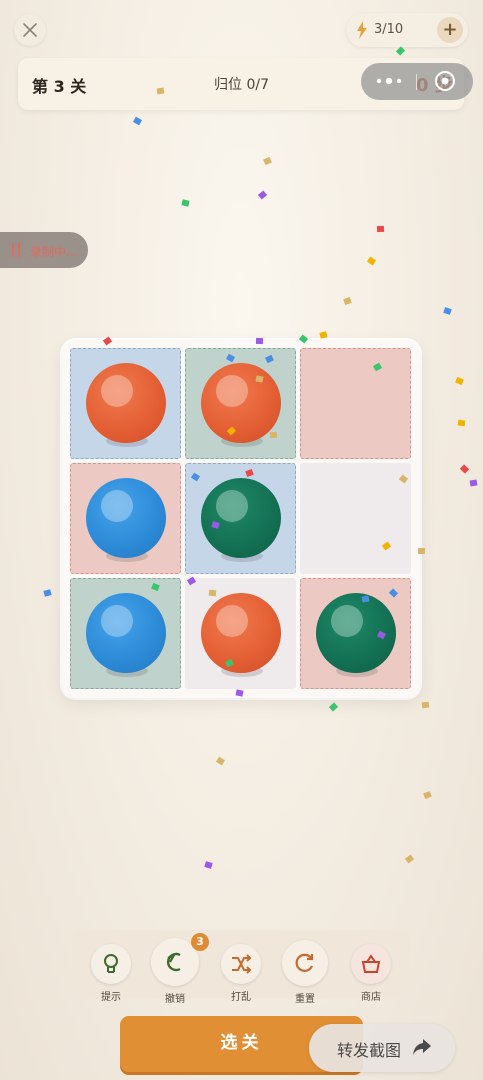  I want to click on reset-label: 重置, so click(305, 999).